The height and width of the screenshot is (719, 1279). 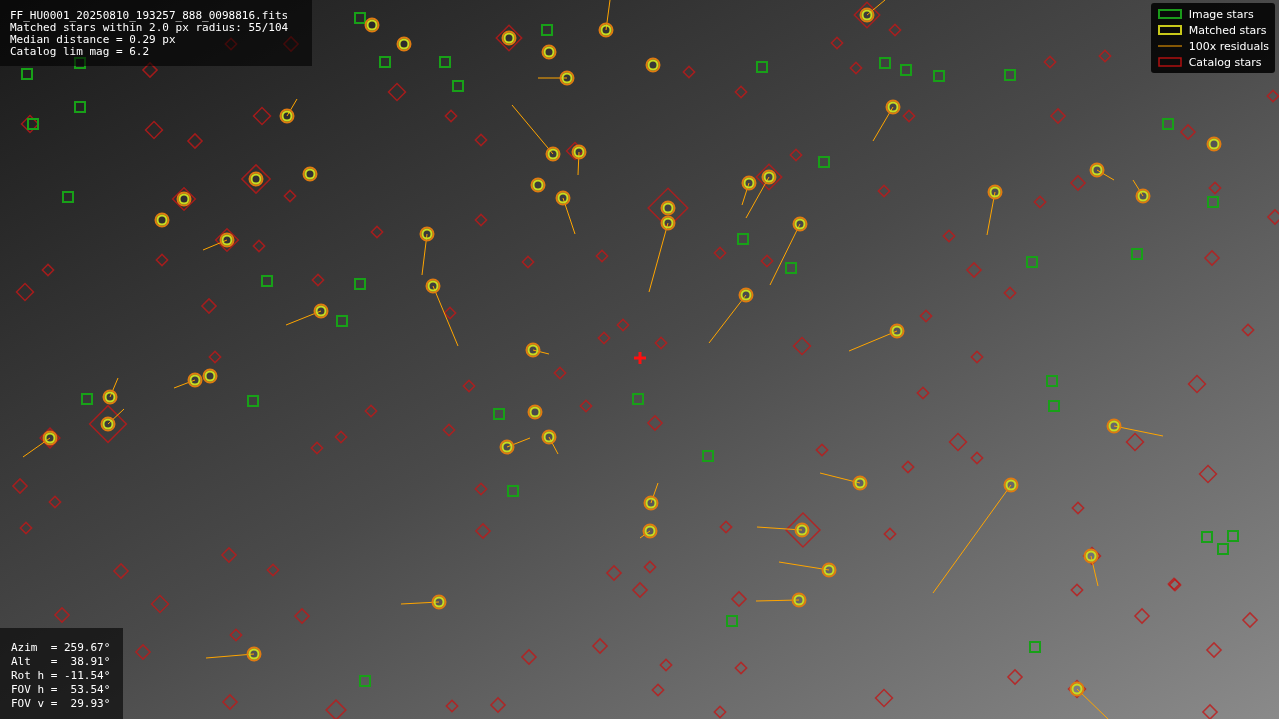 I want to click on header-text: Catalog lim mag = 6.2, so click(x=80, y=52).